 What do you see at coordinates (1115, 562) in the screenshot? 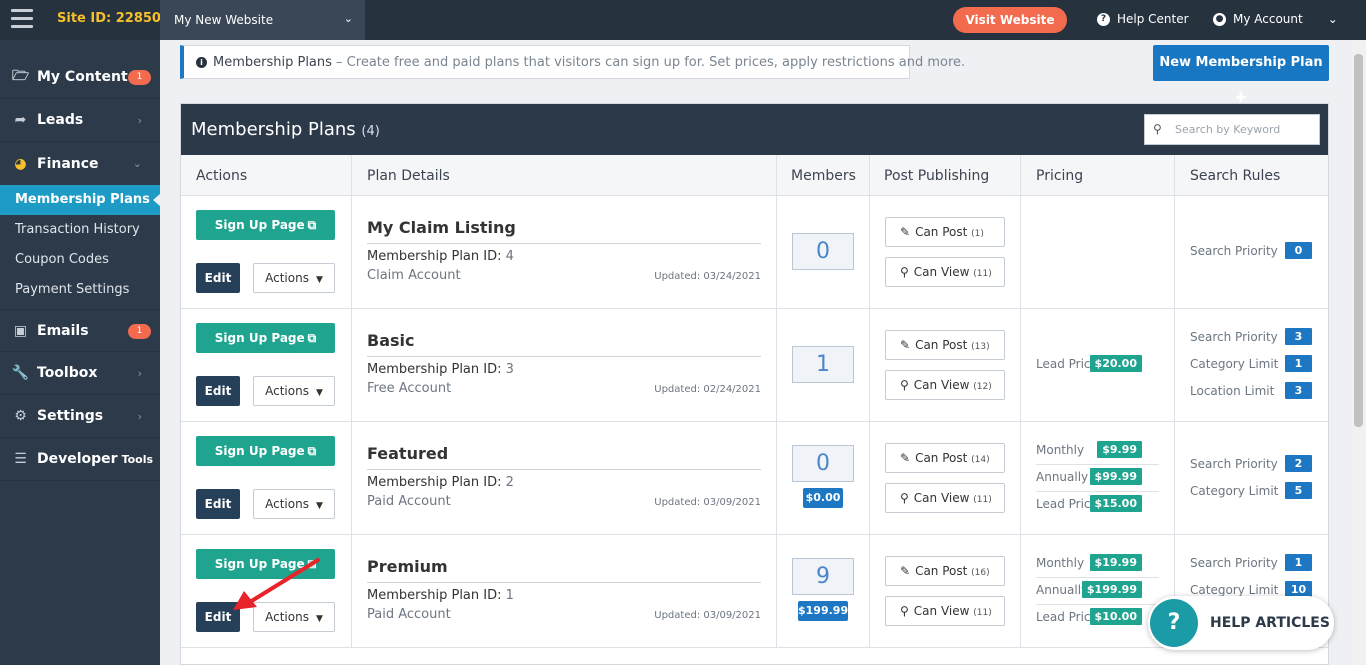
I see `price-badge: $19.99` at bounding box center [1115, 562].